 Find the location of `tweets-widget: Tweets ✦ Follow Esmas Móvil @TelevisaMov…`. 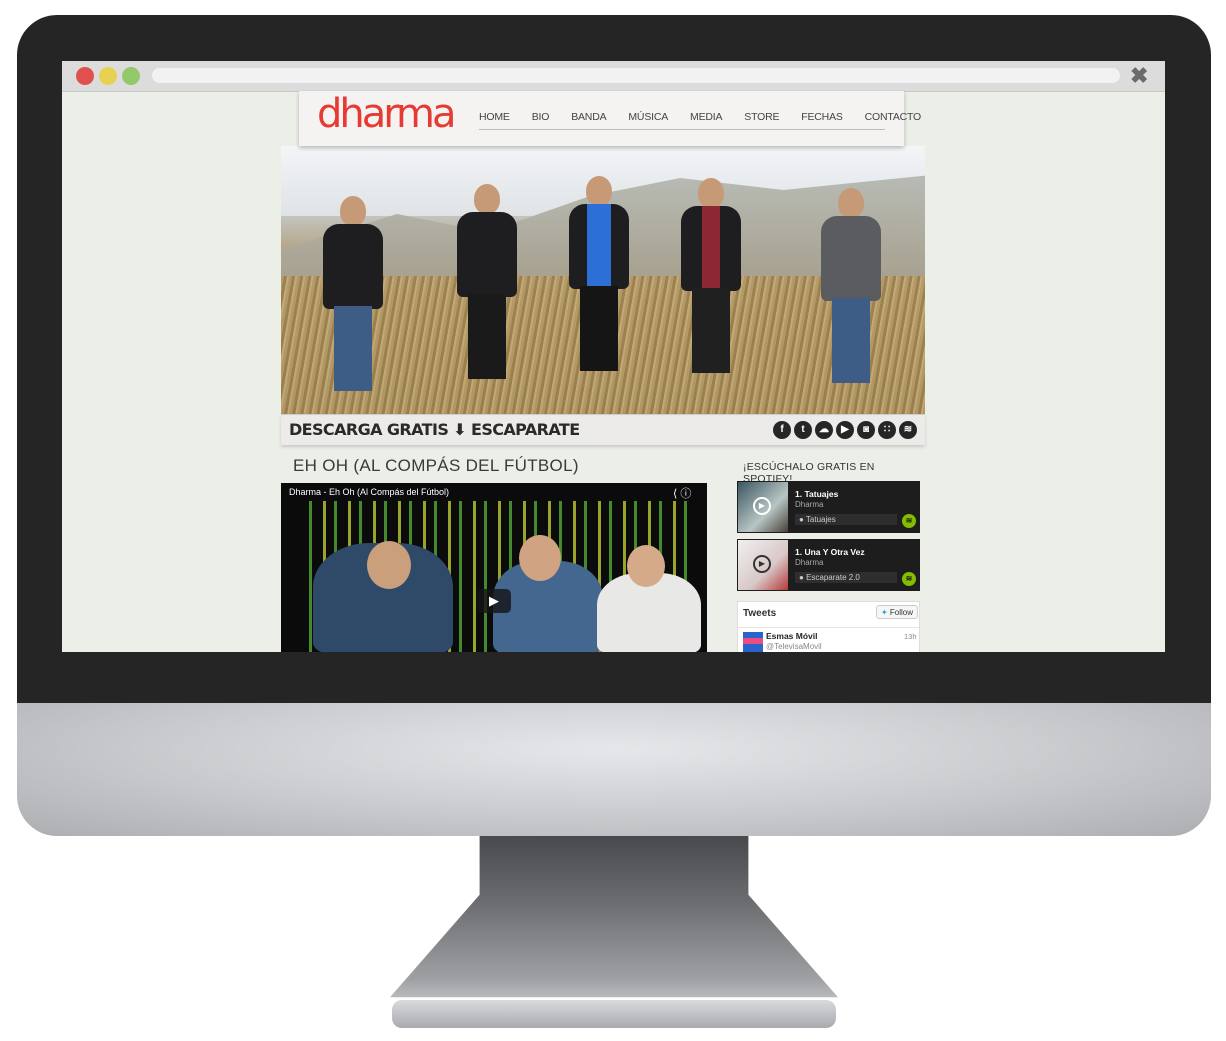

tweets-widget: Tweets ✦ Follow Esmas Móvil @TelevisaMov… is located at coordinates (828, 626).